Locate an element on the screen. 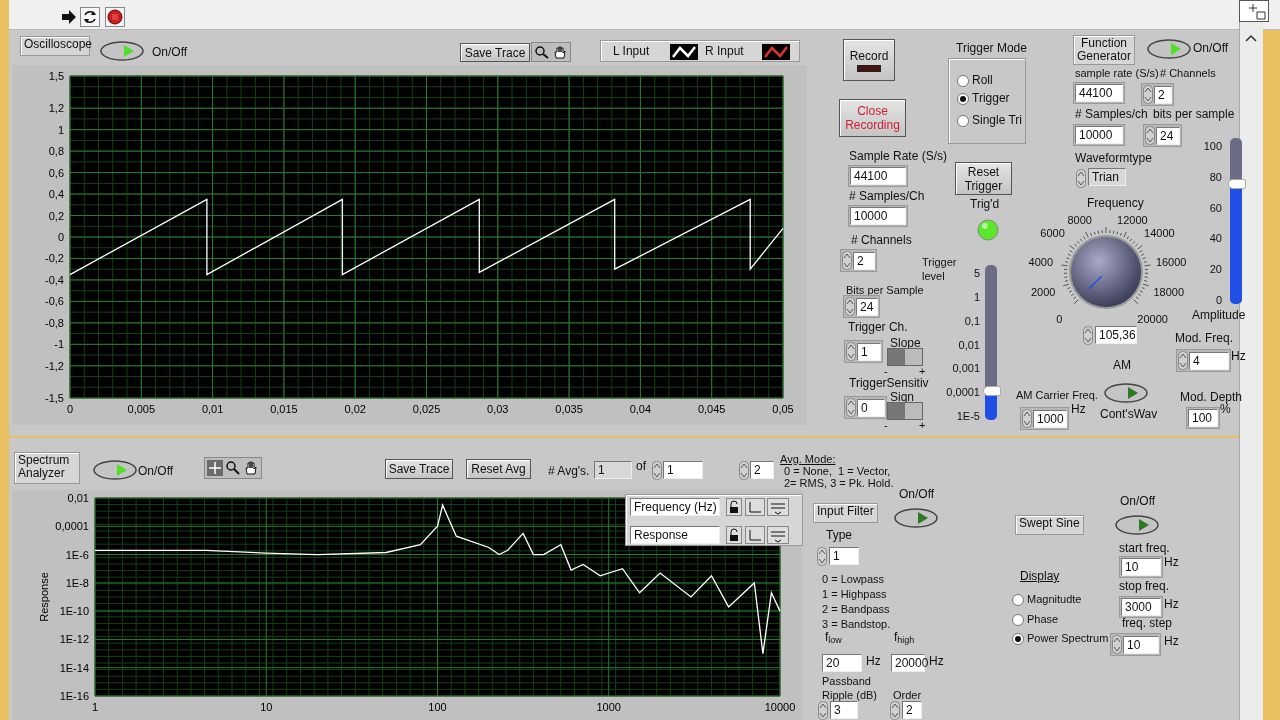 Image resolution: width=1280 pixels, height=720 pixels. plus-label: + is located at coordinates (922, 371).